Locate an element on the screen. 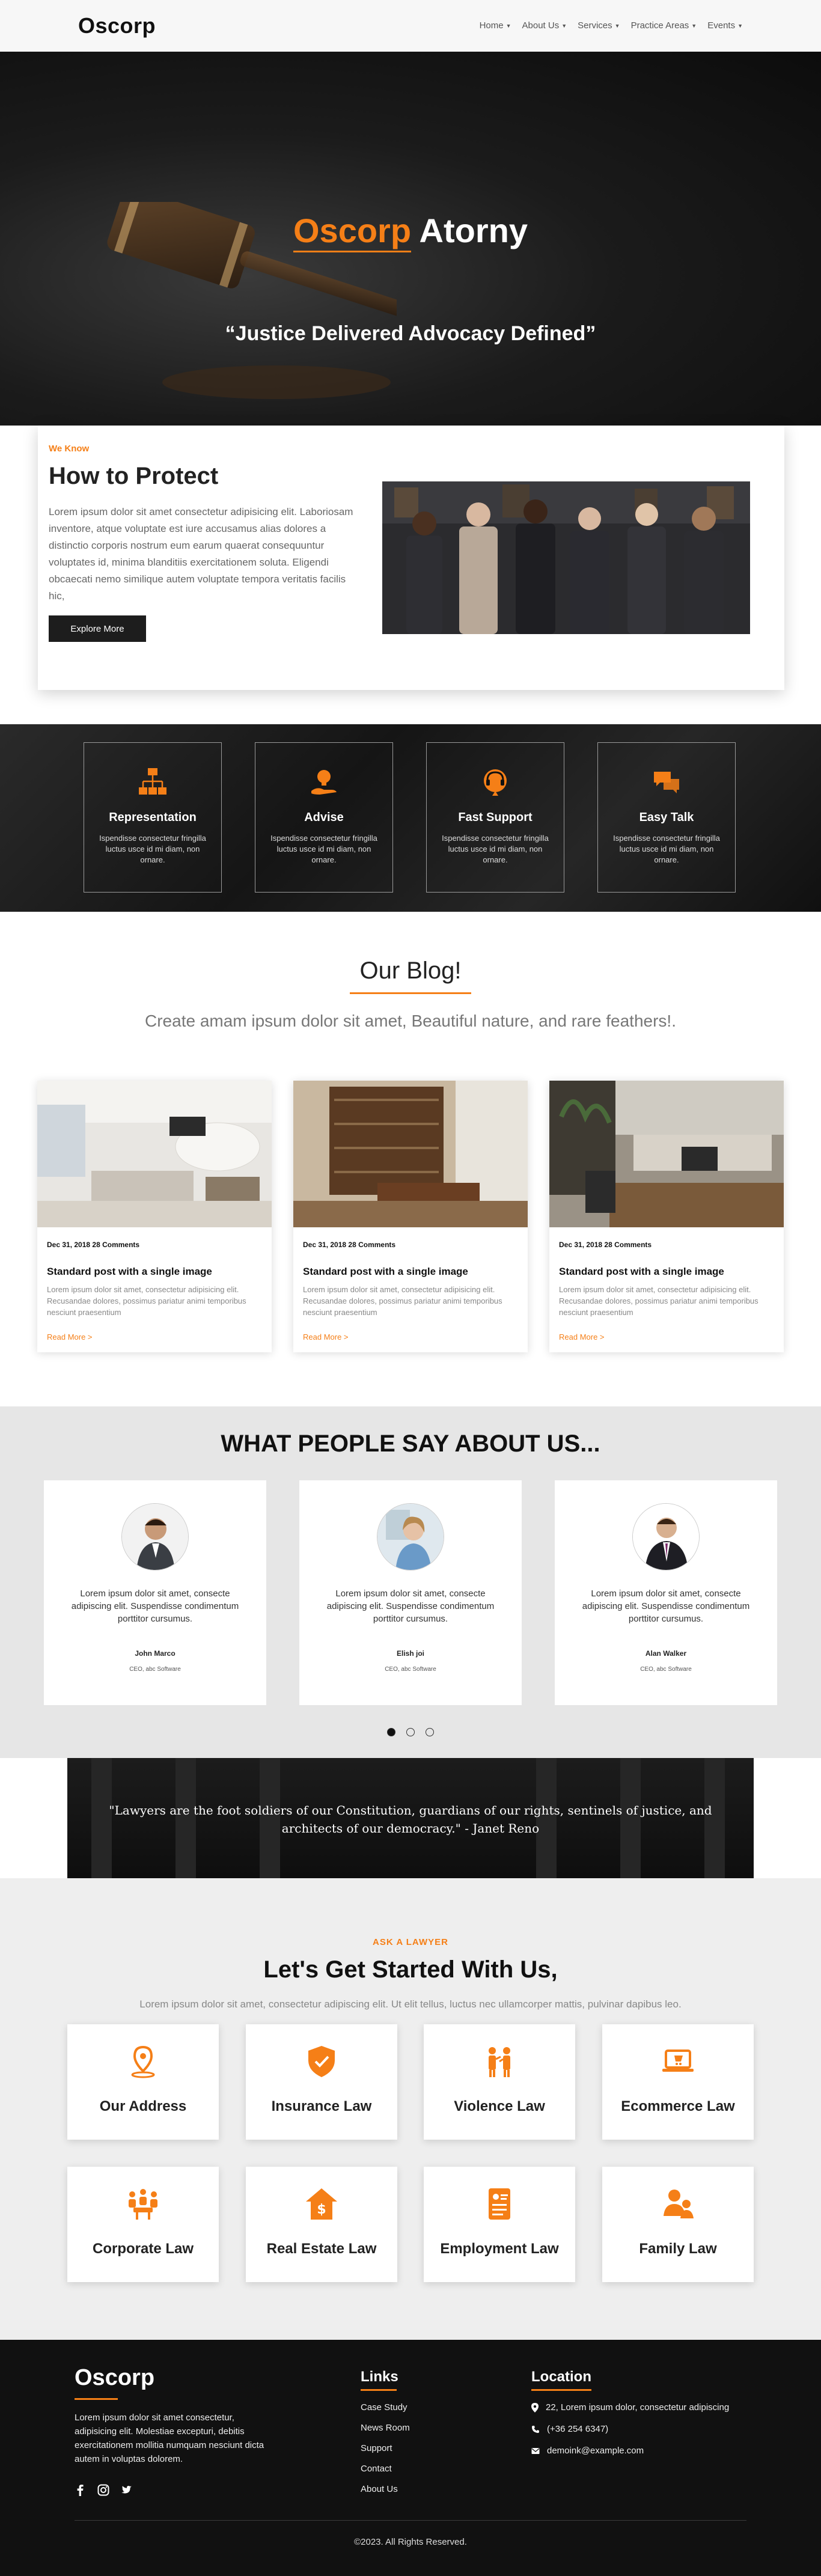  house-dollar-icon: $ is located at coordinates (322, 2204).